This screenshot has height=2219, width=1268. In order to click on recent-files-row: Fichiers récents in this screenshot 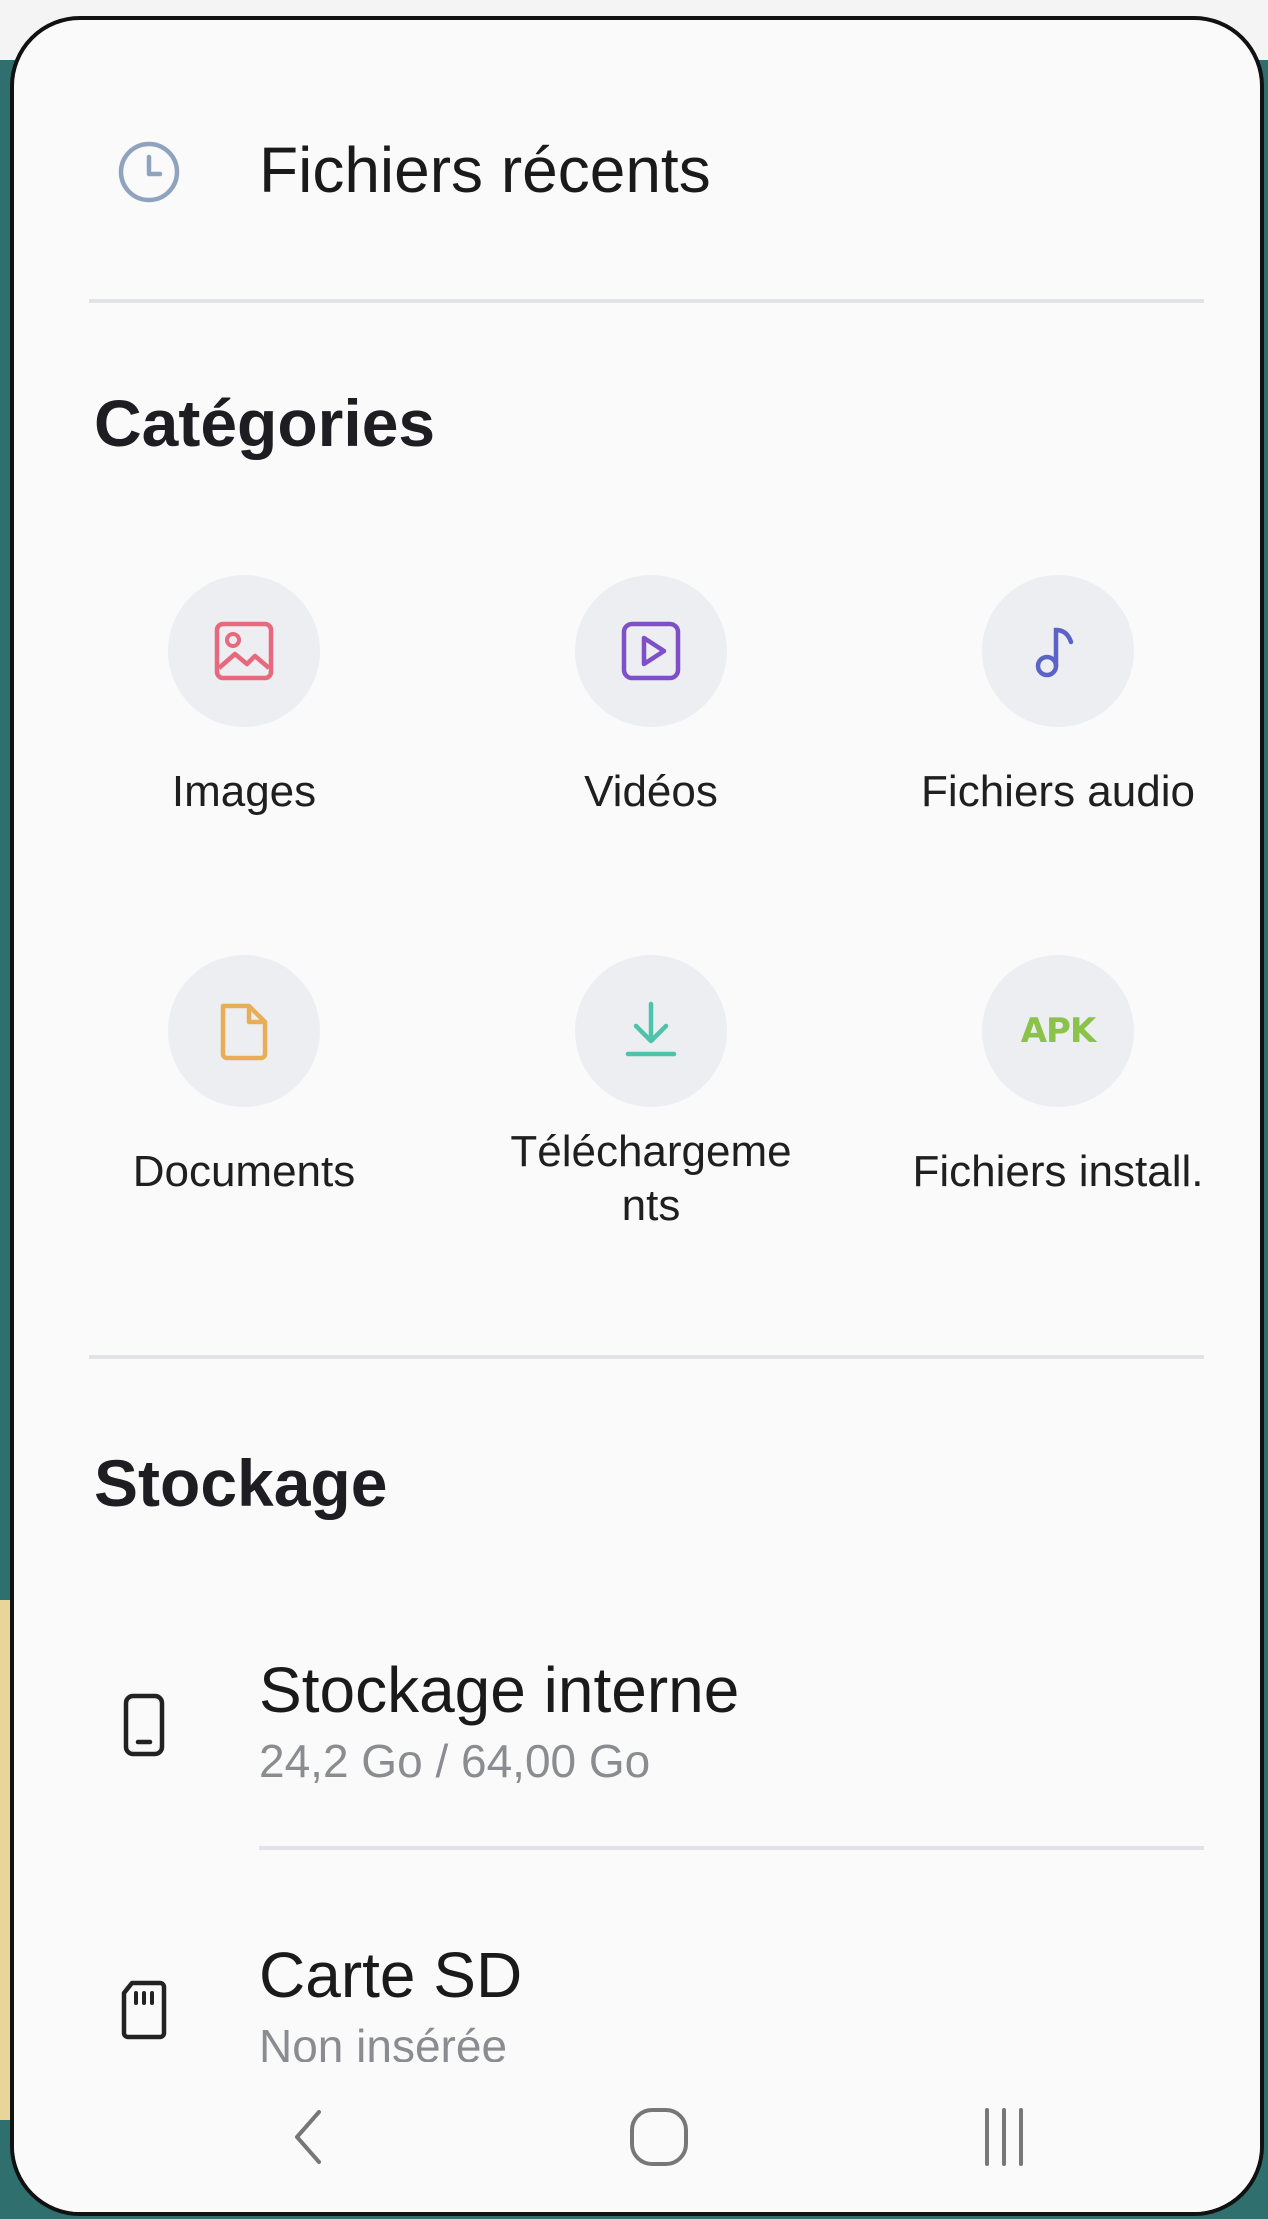, I will do `click(637, 175)`.